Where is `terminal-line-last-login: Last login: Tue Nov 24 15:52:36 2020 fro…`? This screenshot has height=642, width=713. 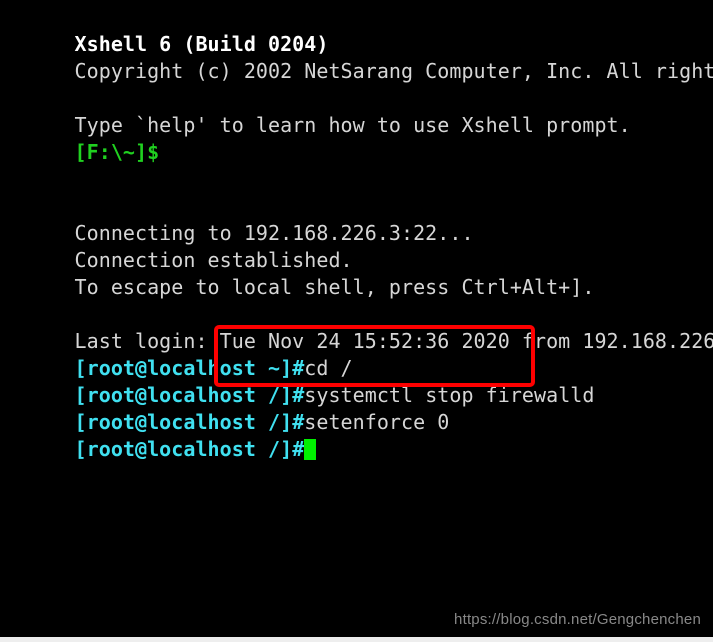 terminal-line-last-login: Last login: Tue Nov 24 15:52:36 2020 fro… is located at coordinates (357, 327).